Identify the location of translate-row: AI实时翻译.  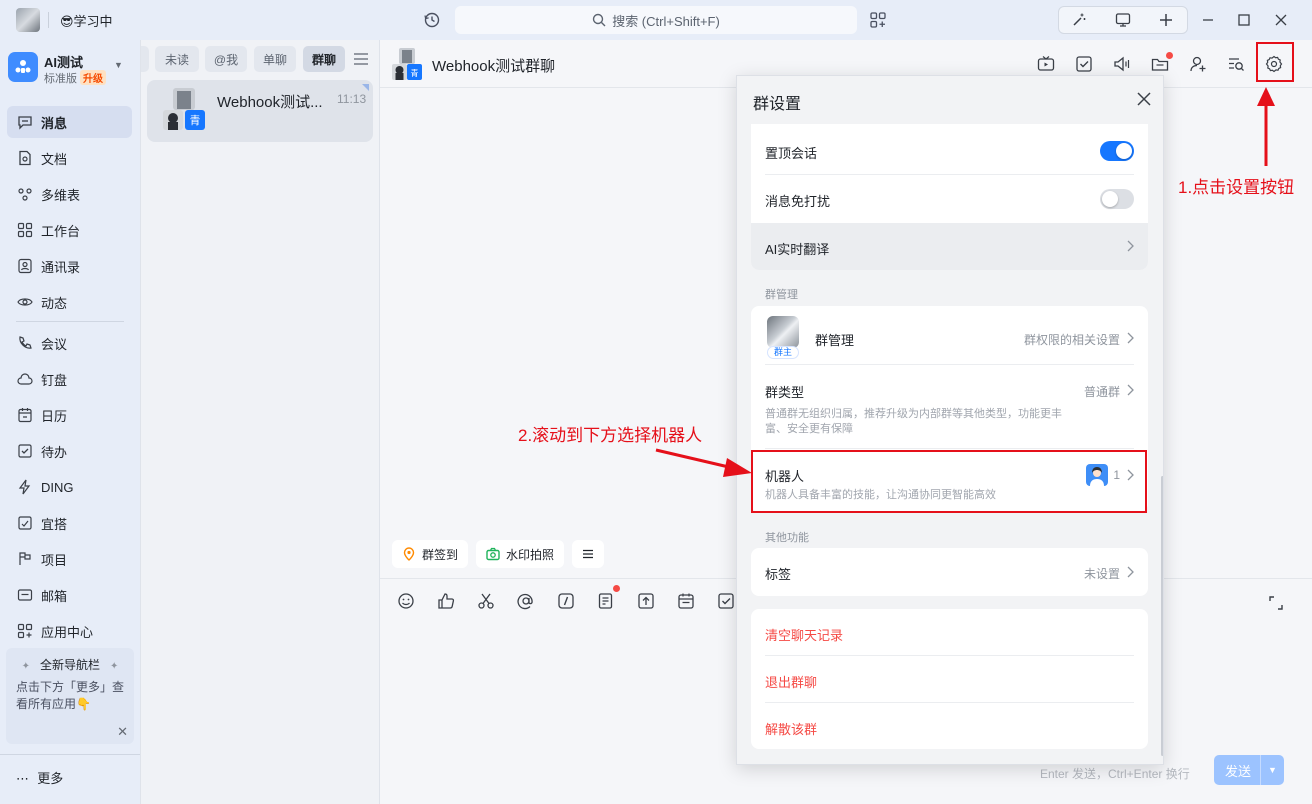
(949, 246).